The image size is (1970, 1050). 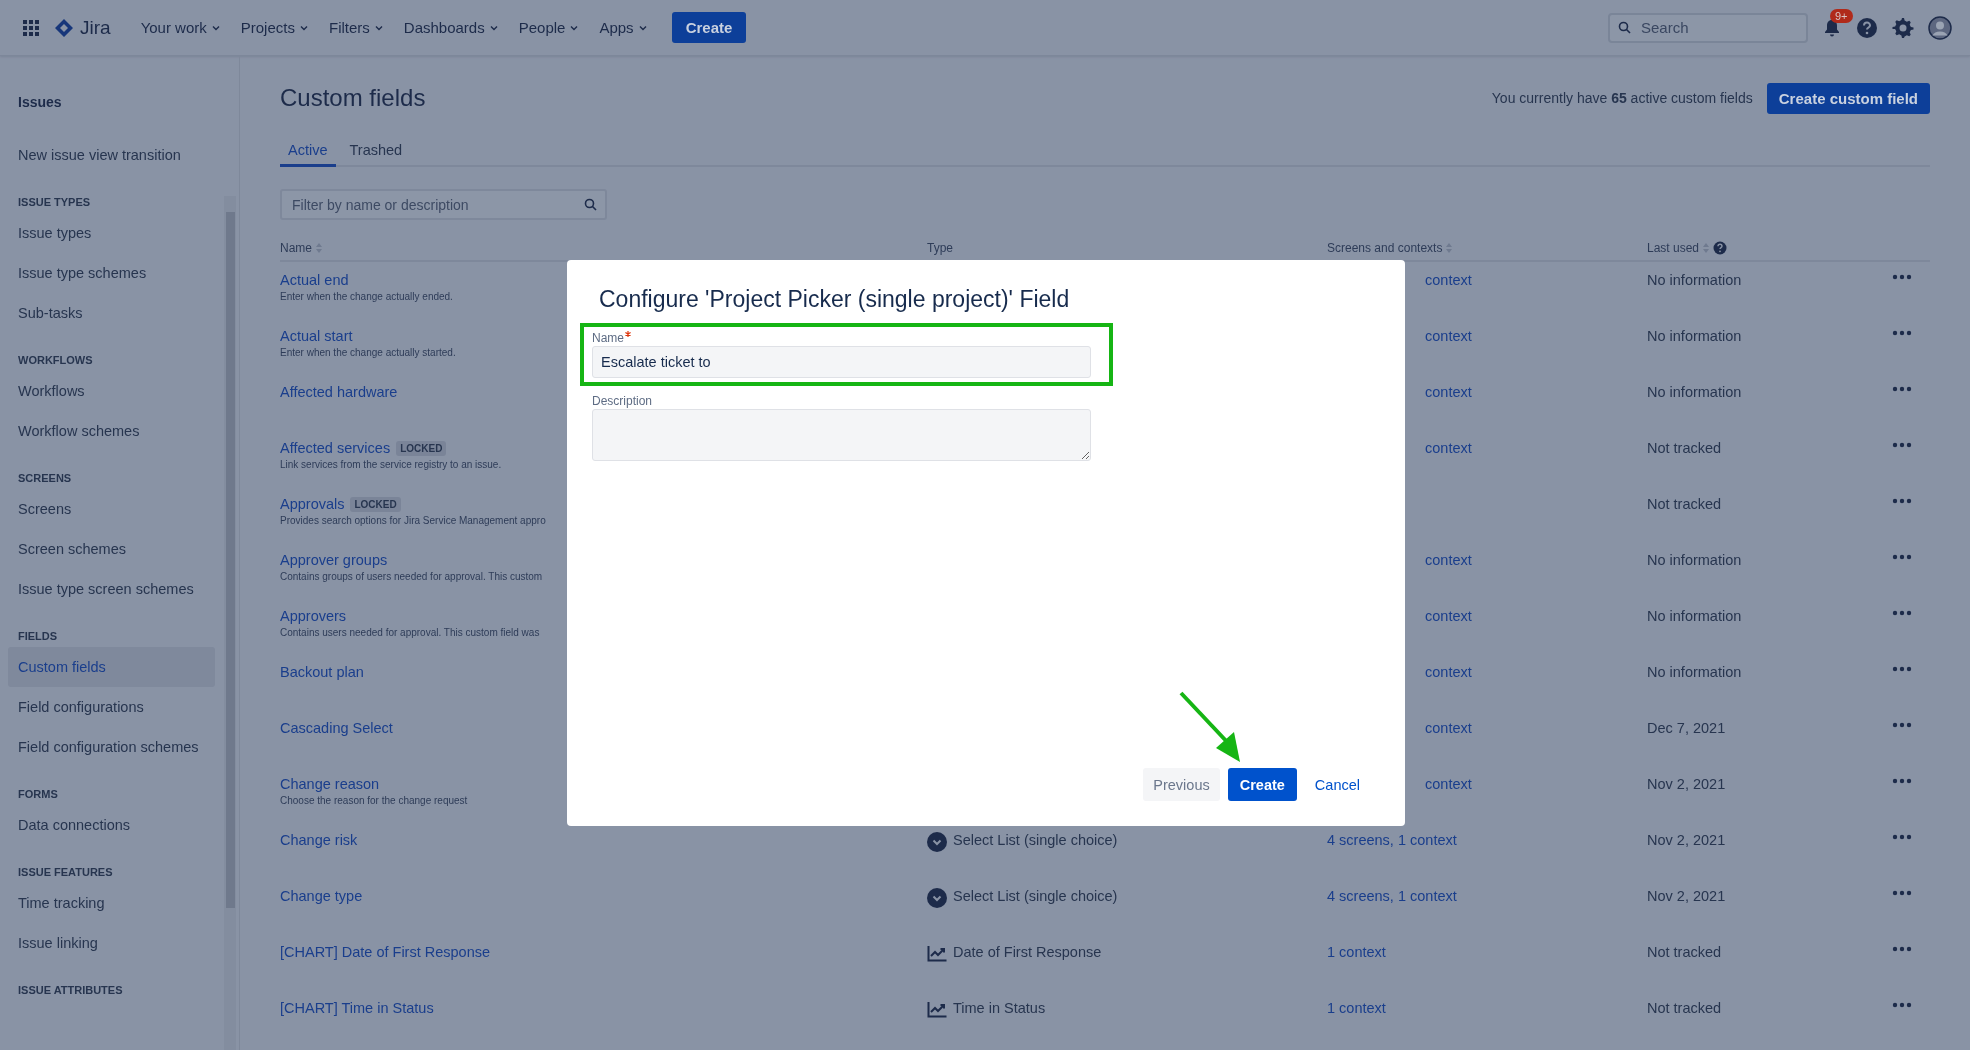 What do you see at coordinates (31, 27) in the screenshot?
I see `app-switcher-icon` at bounding box center [31, 27].